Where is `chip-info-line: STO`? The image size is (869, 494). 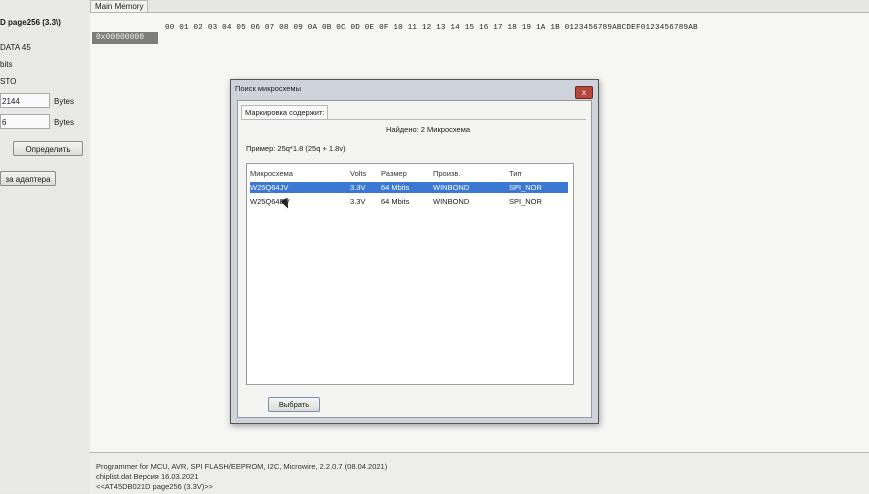
chip-info-line: STO is located at coordinates (8, 81).